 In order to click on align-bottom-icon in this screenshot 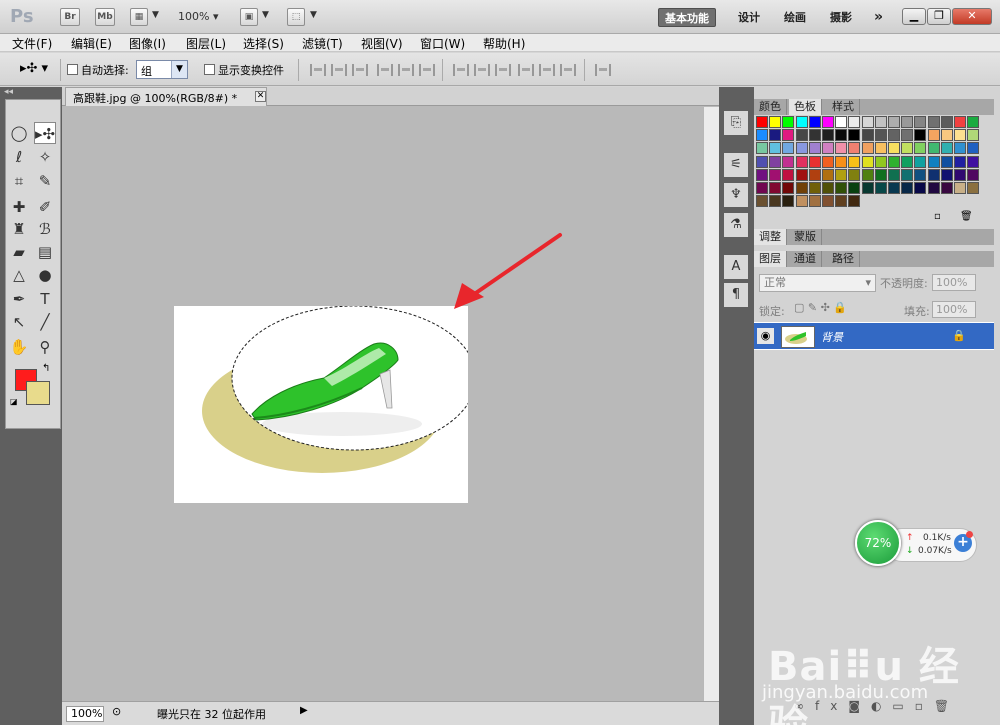, I will do `click(360, 70)`.